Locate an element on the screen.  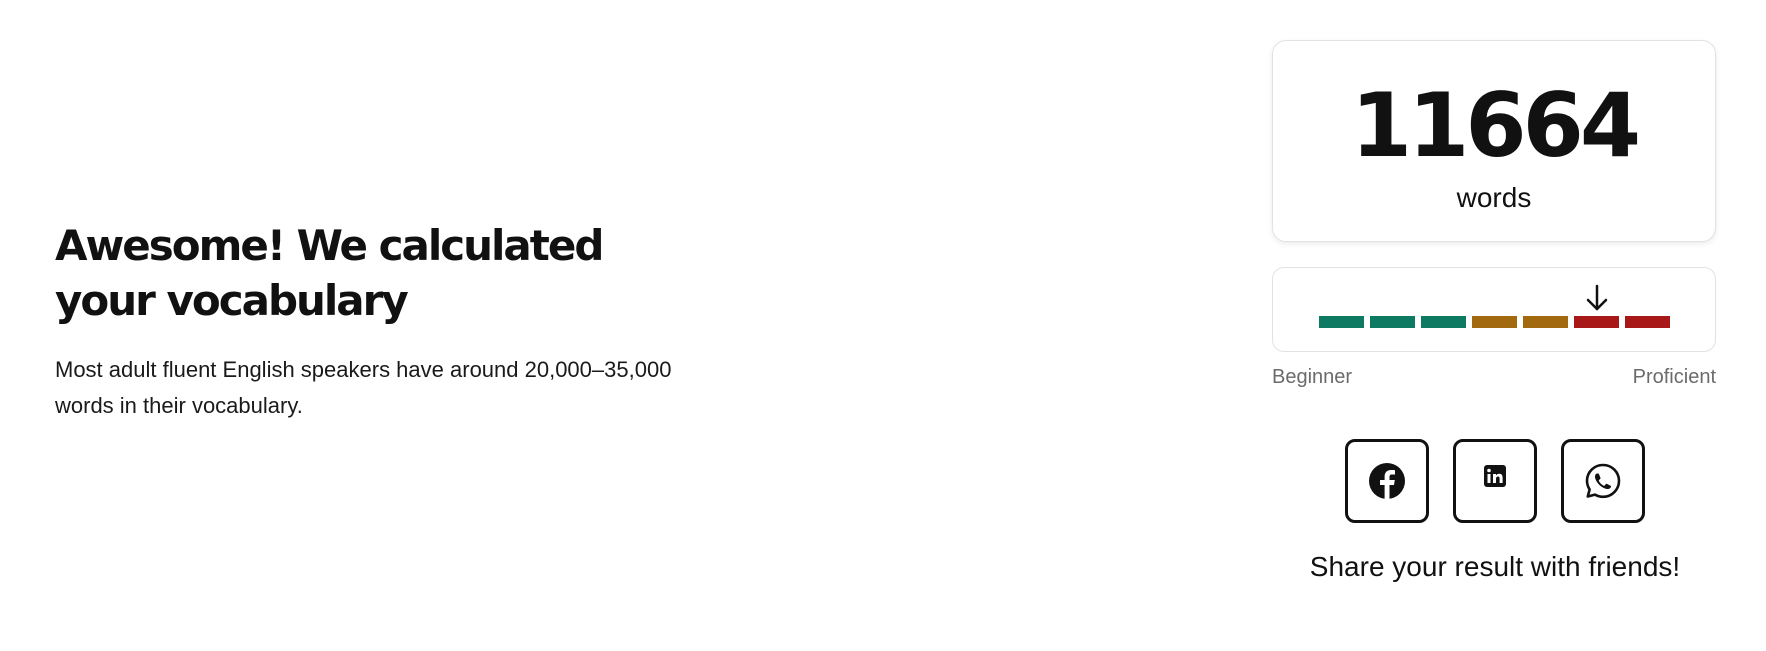
share-buttons is located at coordinates (1495, 481).